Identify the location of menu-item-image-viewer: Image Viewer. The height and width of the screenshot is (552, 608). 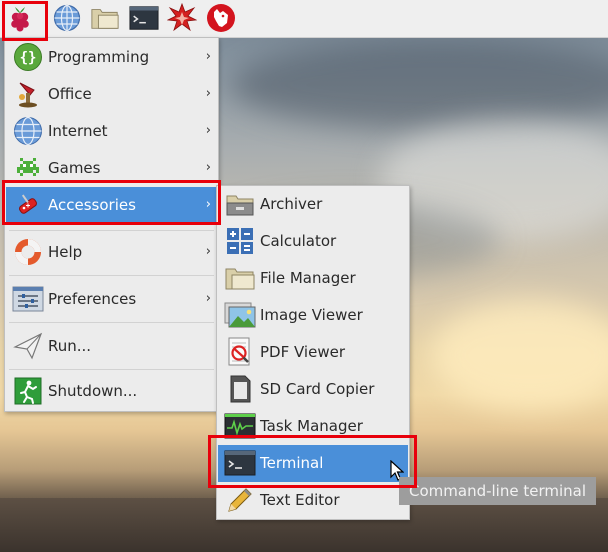
(313, 315).